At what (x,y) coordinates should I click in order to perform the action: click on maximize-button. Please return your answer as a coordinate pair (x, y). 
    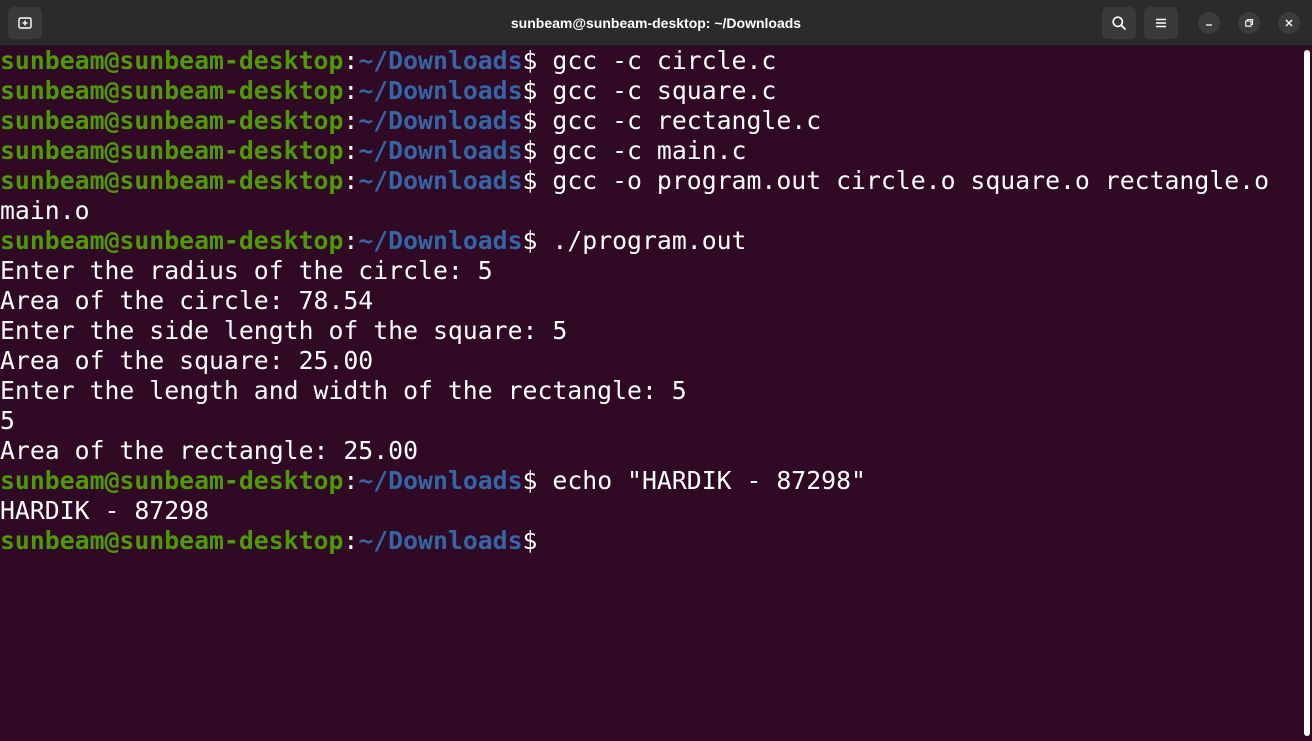
    Looking at the image, I should click on (1249, 23).